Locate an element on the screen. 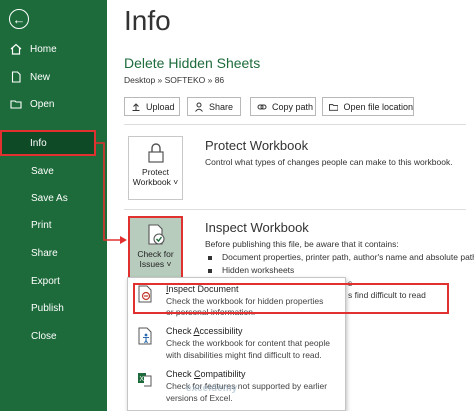 The image size is (474, 411). protect-button-label-2: Workbook ˅ is located at coordinates (155, 182).